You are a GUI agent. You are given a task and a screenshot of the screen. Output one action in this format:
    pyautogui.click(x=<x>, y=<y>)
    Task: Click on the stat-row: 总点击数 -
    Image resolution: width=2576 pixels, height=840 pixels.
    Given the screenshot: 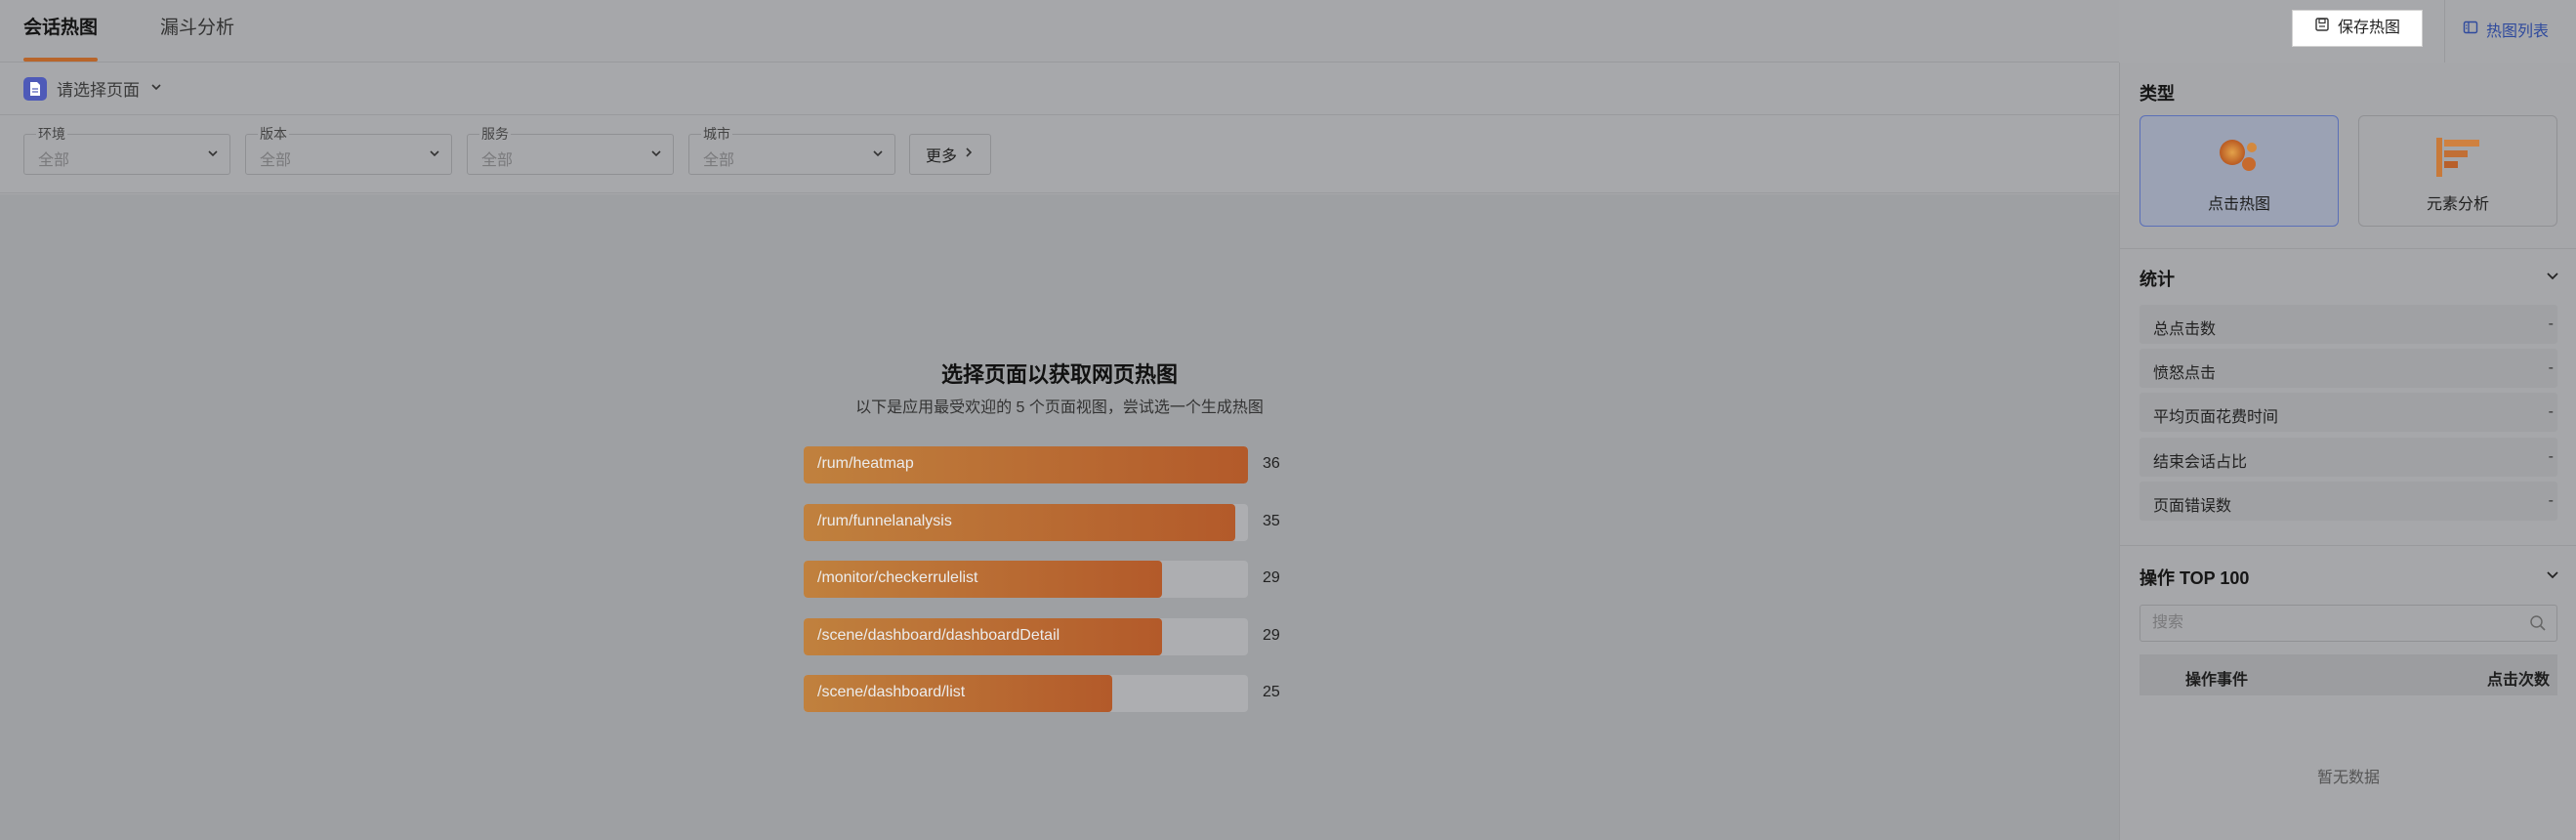 What is the action you would take?
    pyautogui.click(x=2349, y=324)
    